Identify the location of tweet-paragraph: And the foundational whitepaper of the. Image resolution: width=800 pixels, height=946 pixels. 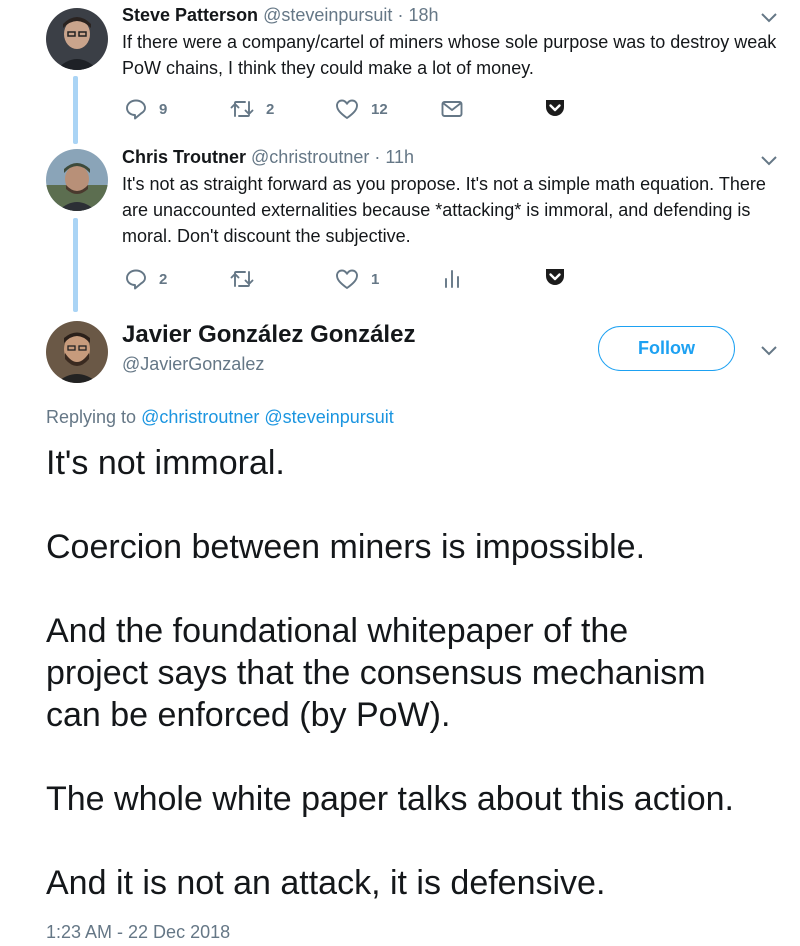
(337, 631).